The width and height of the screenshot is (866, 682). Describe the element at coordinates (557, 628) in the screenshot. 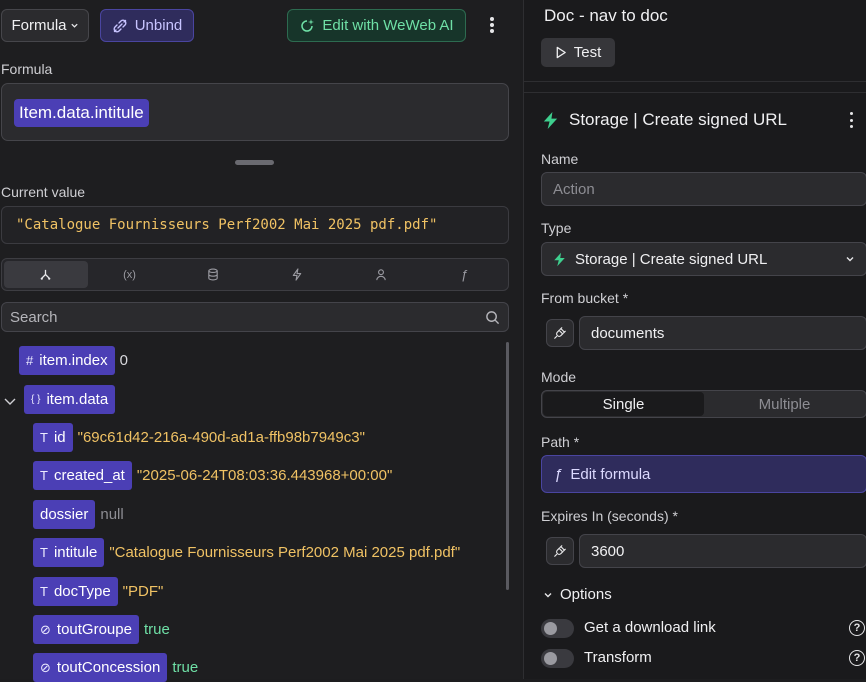

I see `download-link-toggle` at that location.